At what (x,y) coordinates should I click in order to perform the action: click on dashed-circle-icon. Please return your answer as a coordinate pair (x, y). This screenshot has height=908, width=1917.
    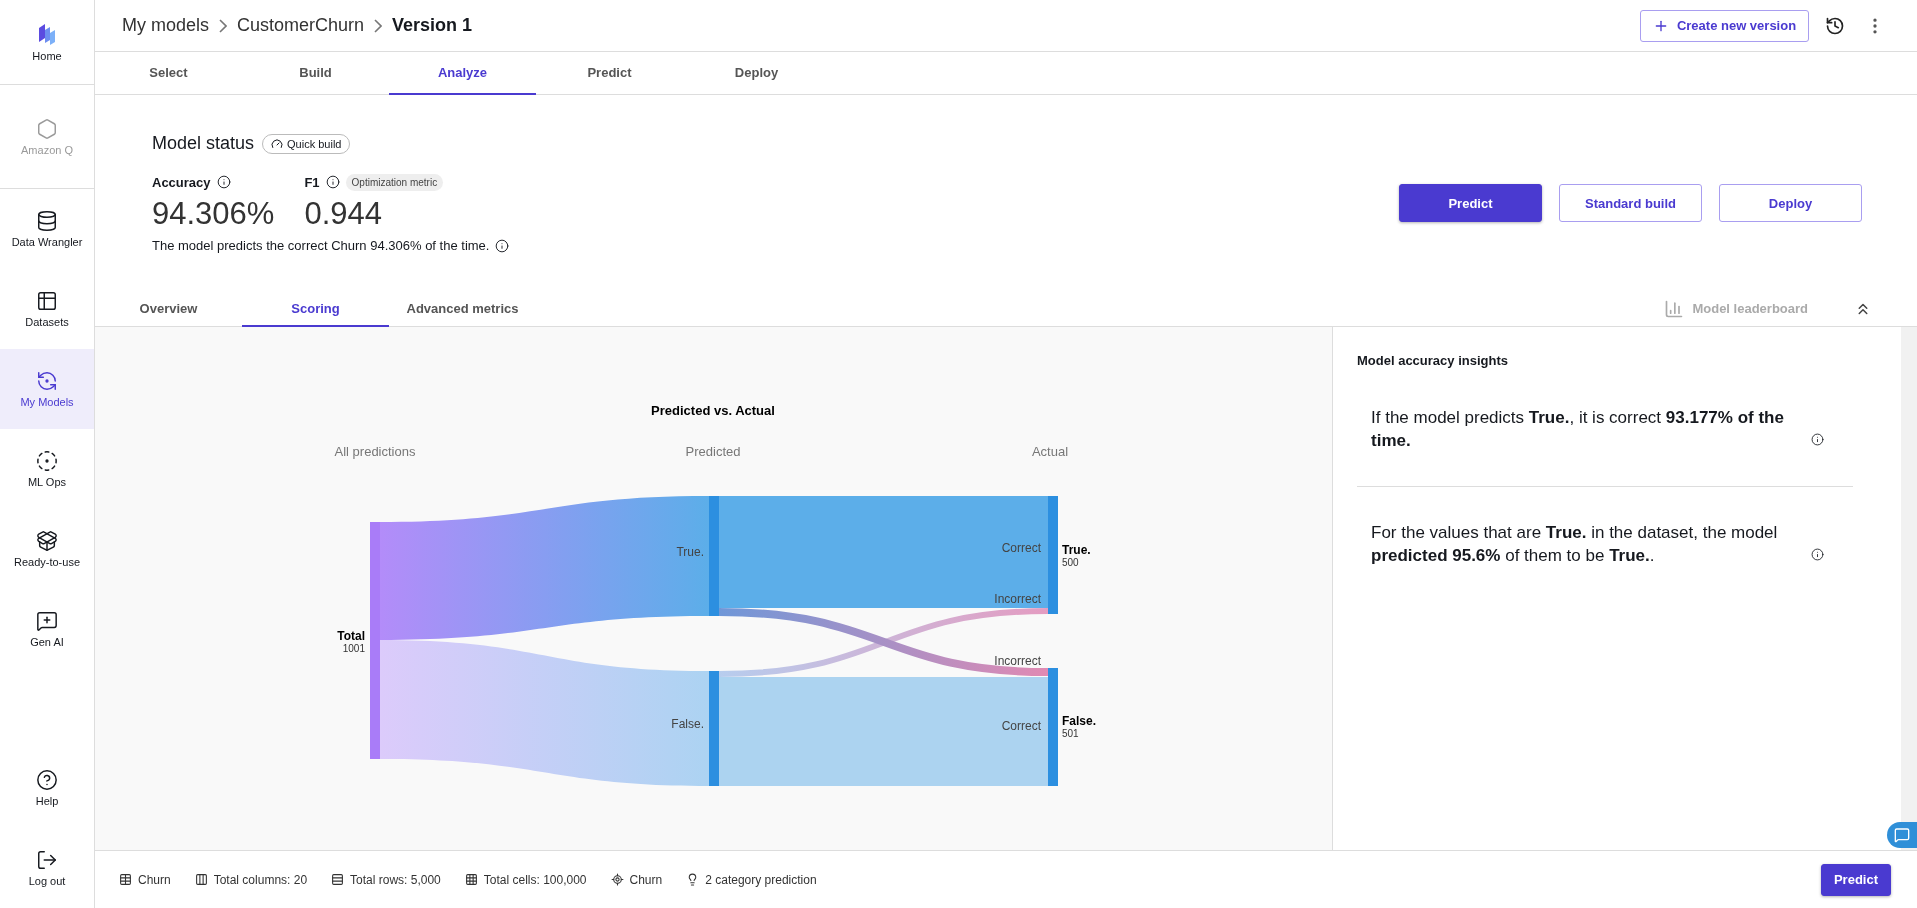
    Looking at the image, I should click on (47, 461).